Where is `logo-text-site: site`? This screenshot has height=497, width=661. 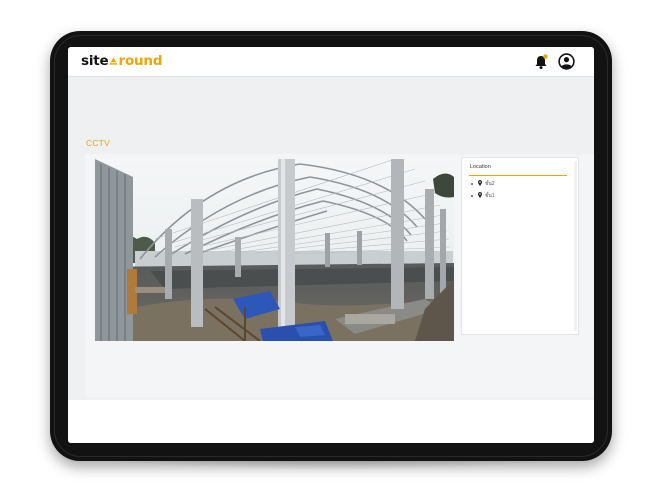
logo-text-site: site is located at coordinates (95, 61).